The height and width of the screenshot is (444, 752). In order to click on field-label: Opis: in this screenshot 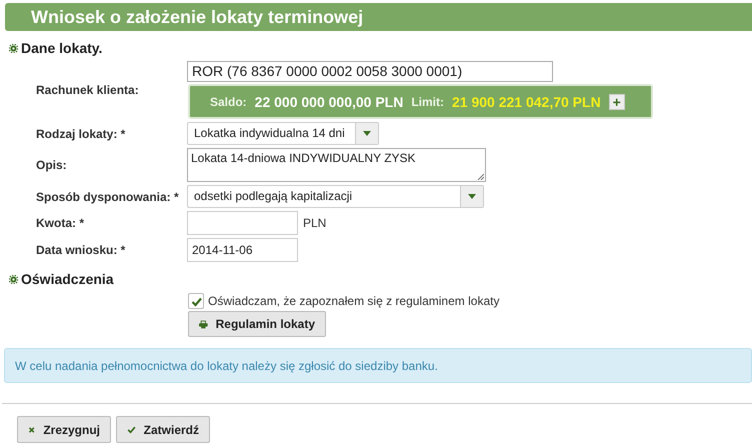, I will do `click(52, 165)`.